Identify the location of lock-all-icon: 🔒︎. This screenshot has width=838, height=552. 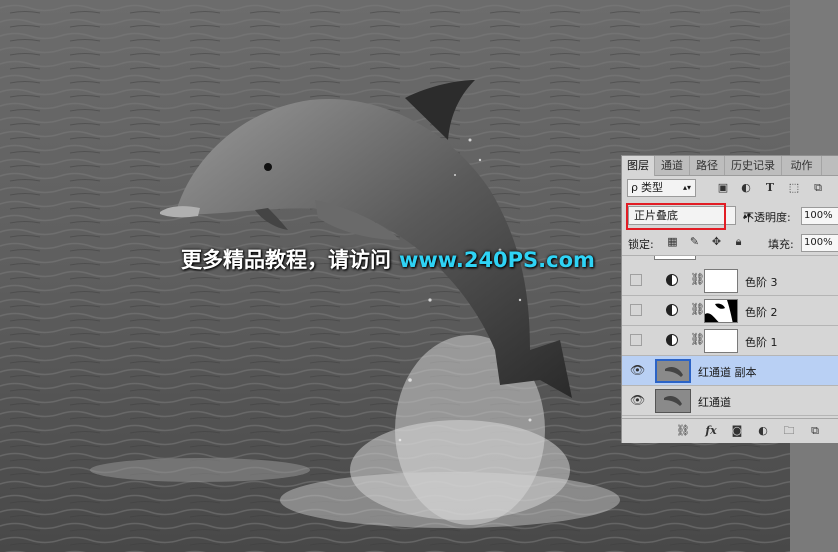
(738, 241).